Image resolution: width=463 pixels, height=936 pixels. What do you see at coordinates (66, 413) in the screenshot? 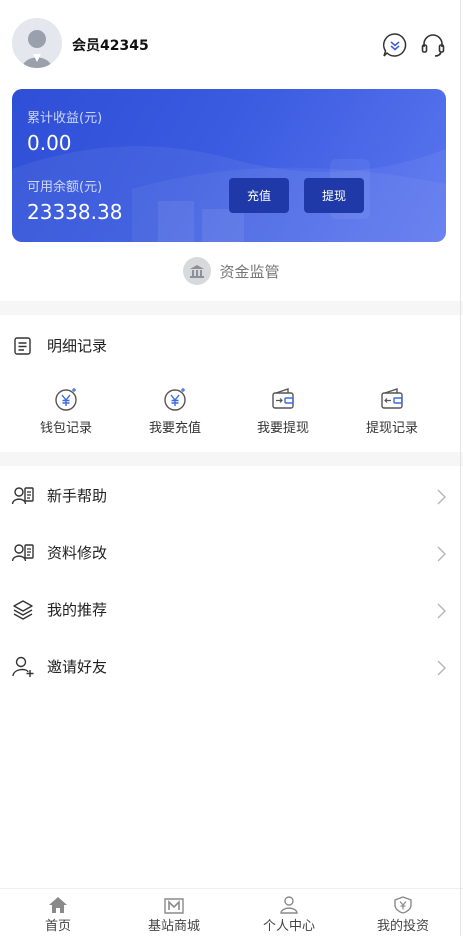
I see `wallet-records-button: 钱包记录` at bounding box center [66, 413].